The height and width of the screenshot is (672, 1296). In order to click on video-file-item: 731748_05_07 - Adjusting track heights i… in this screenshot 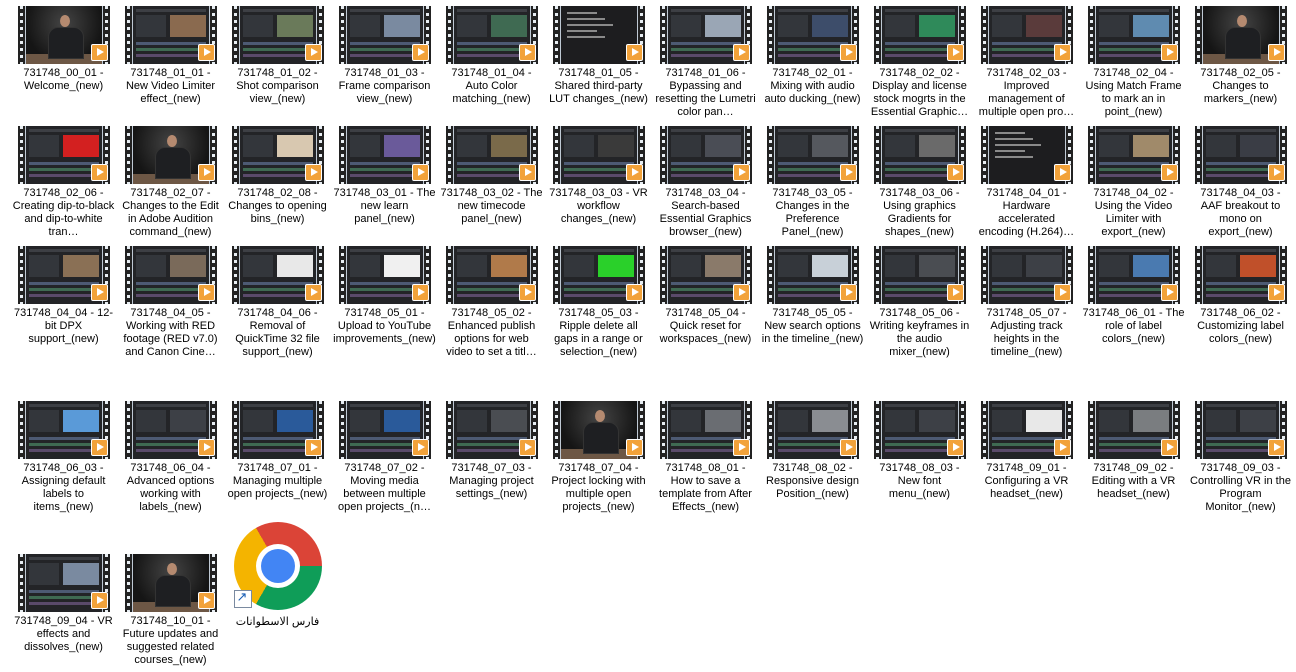, I will do `click(1026, 299)`.